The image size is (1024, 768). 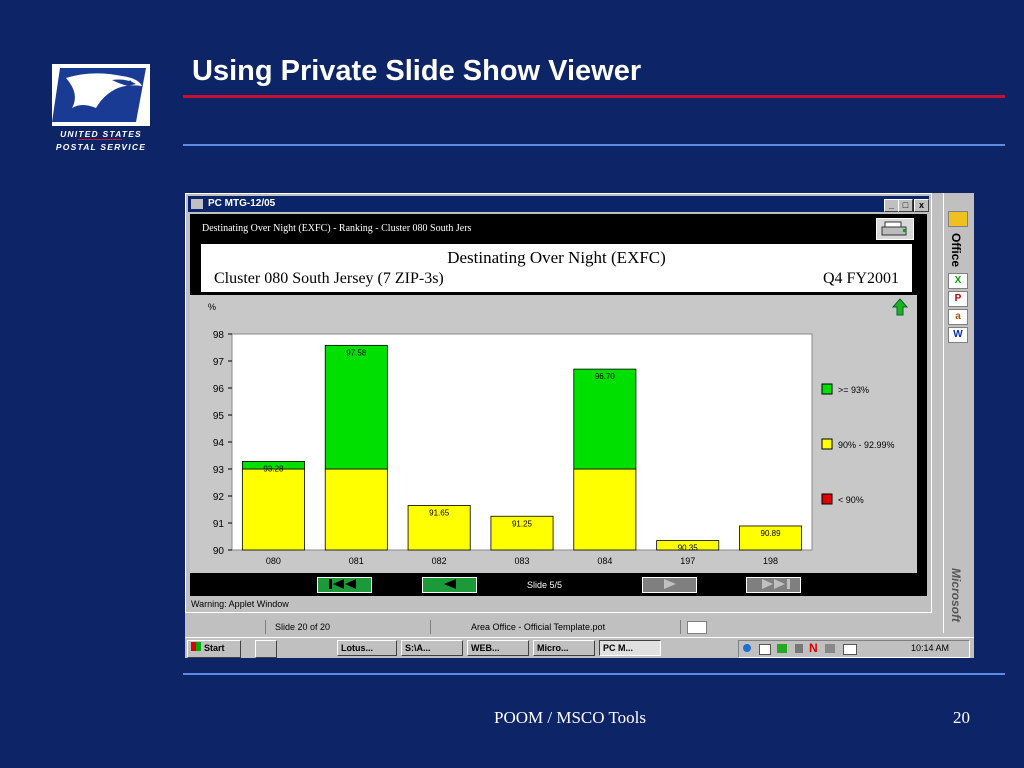 What do you see at coordinates (958, 281) in the screenshot?
I see `excel-icon: X` at bounding box center [958, 281].